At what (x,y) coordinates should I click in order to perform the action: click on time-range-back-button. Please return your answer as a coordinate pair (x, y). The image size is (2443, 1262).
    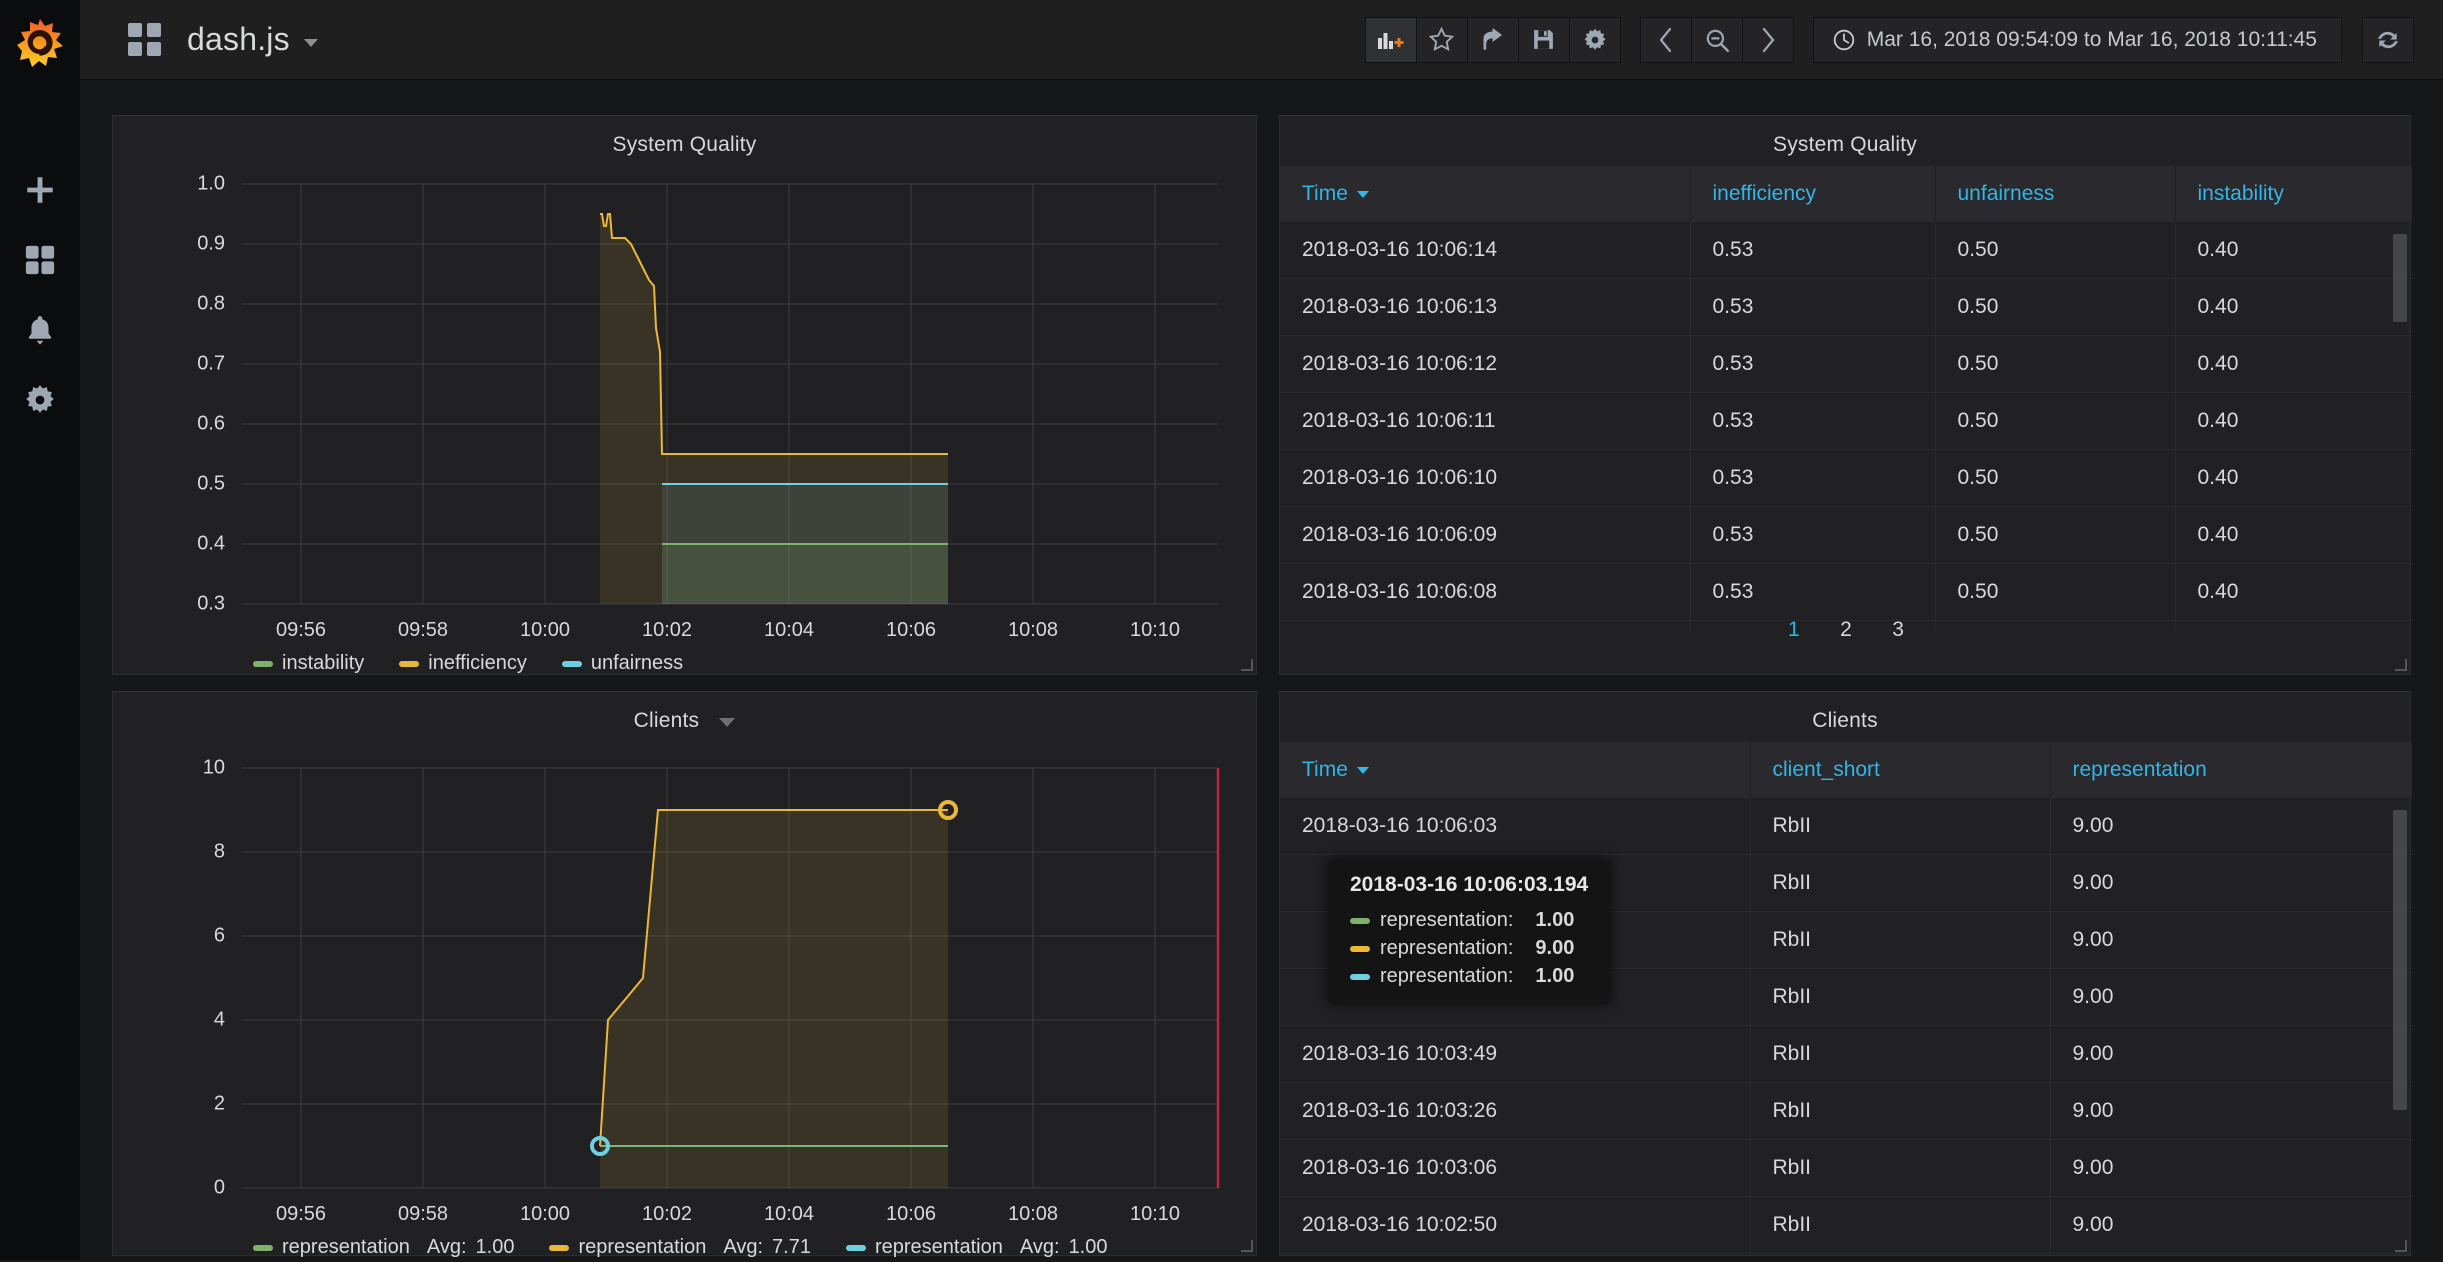
    Looking at the image, I should click on (1665, 39).